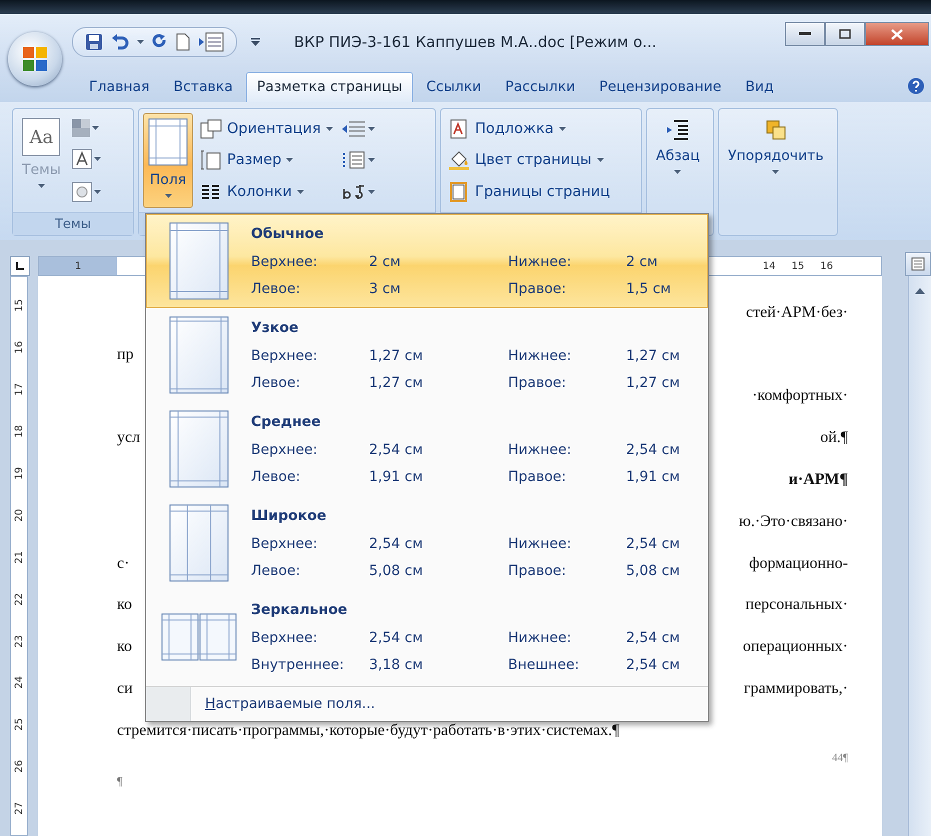 This screenshot has width=931, height=836. I want to click on margin-preset: Среднее Верхнее: 2,54 см Нижнее: 2,54 см Левое: 1,91 см Правое: 1,91 см, so click(427, 449).